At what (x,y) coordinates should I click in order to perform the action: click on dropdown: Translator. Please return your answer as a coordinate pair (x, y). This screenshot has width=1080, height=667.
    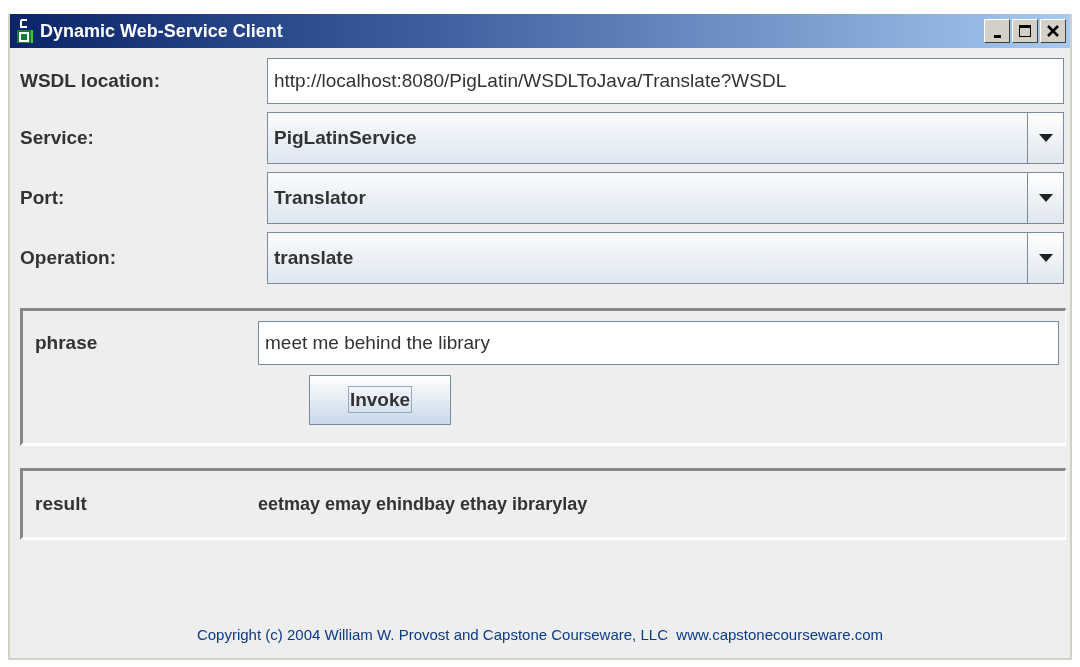
    Looking at the image, I should click on (665, 198).